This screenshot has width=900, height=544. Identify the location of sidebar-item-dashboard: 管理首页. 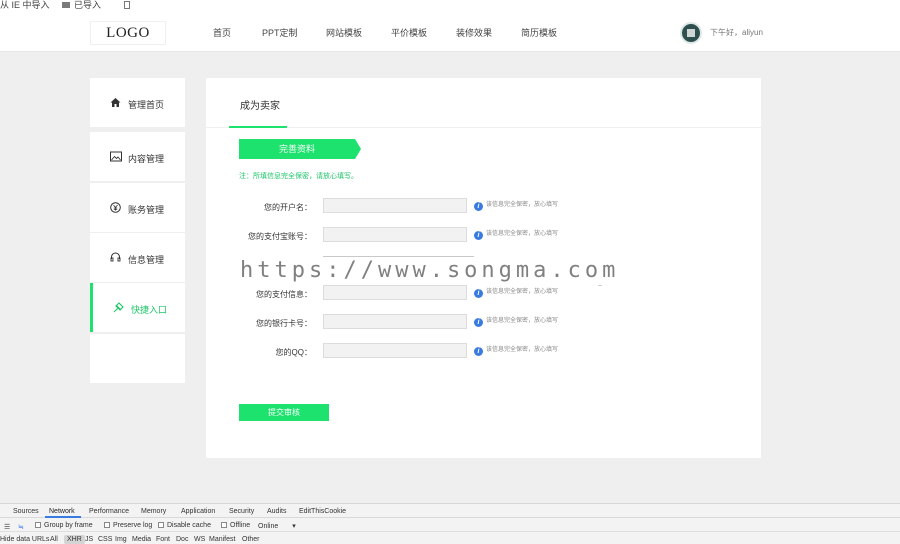
(137, 102).